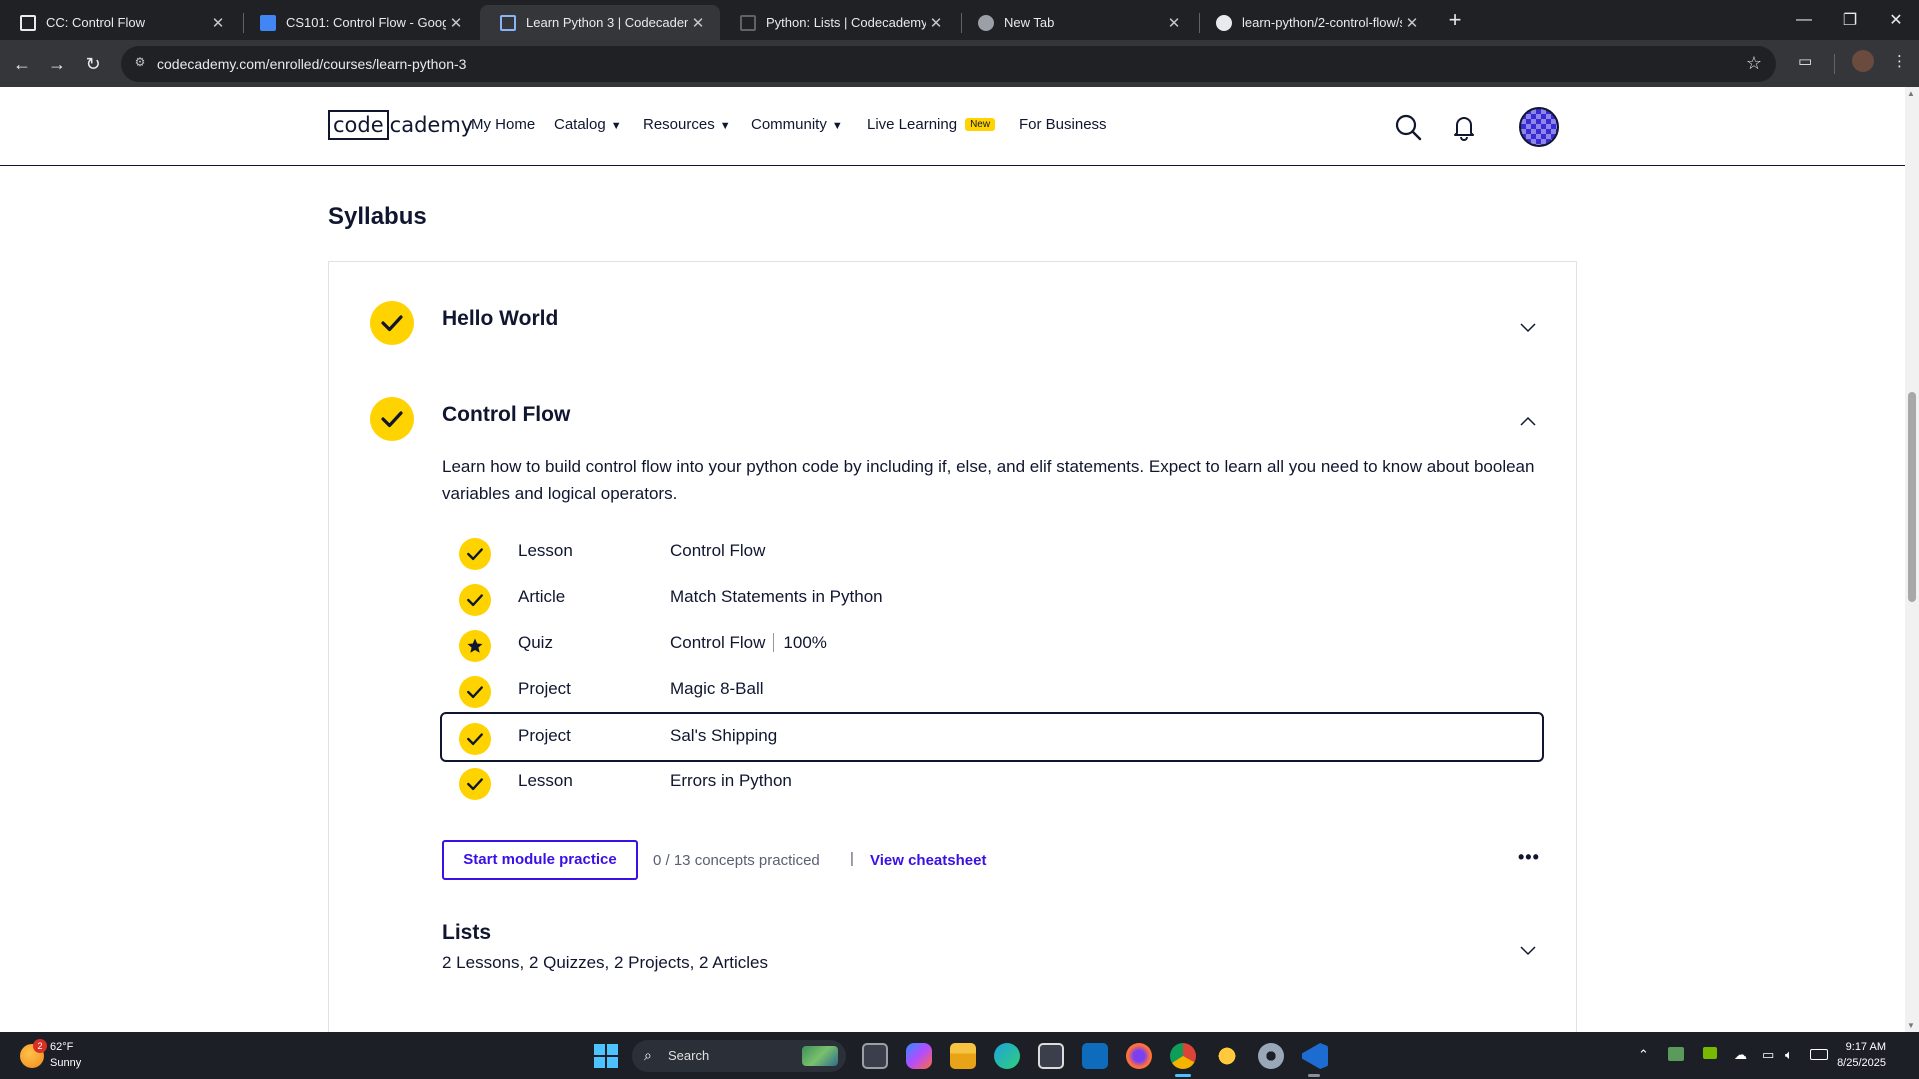  What do you see at coordinates (992, 737) in the screenshot?
I see `list-item-project-focused: Project Sal's Shipping` at bounding box center [992, 737].